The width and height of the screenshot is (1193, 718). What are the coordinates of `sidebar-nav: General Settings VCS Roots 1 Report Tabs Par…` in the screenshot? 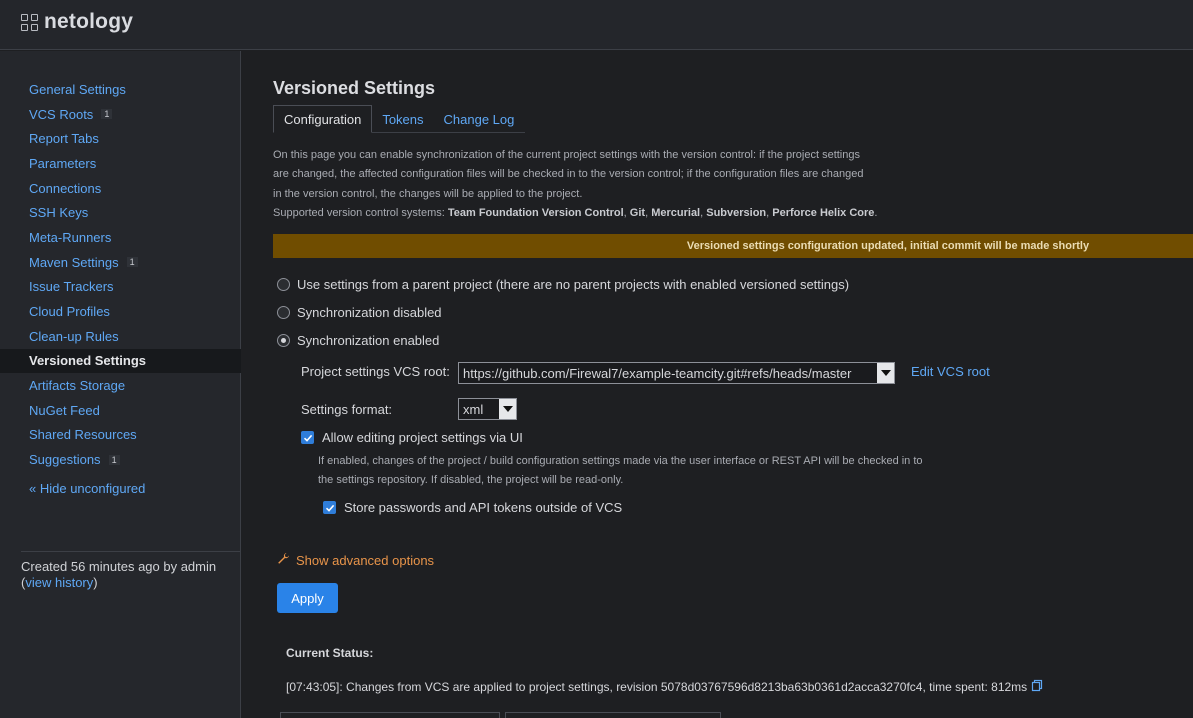 It's located at (120, 274).